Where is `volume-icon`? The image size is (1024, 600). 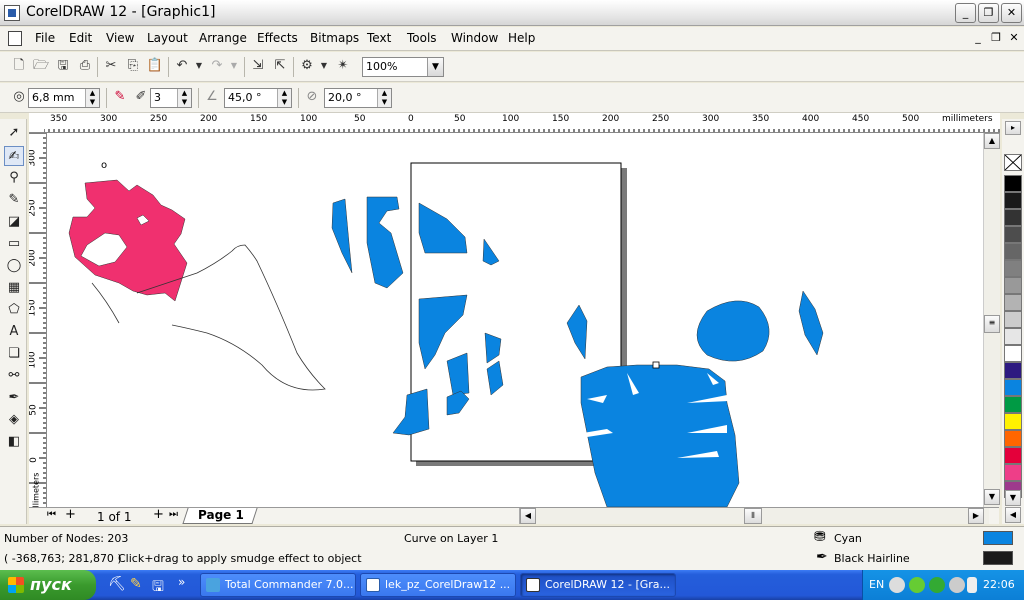
volume-icon is located at coordinates (957, 585).